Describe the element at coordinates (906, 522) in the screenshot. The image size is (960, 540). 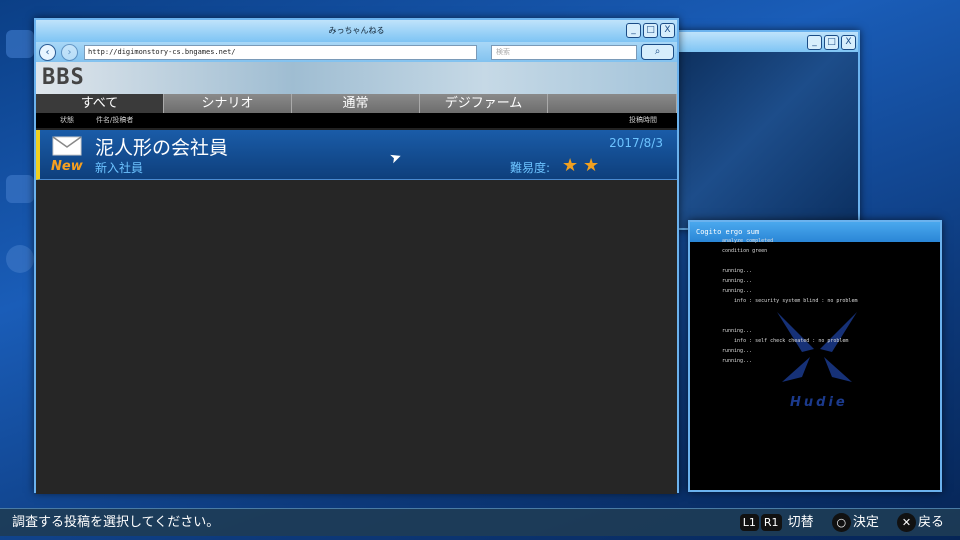
I see `cross-button-icon: ✕` at that location.